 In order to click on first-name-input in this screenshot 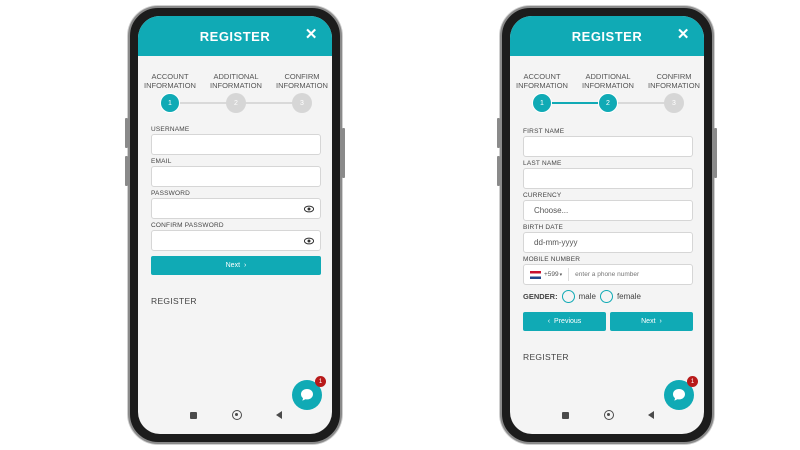, I will do `click(608, 146)`.